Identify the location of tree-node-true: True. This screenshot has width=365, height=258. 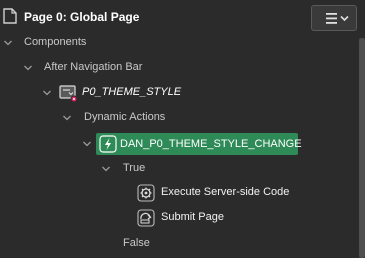
(177, 169).